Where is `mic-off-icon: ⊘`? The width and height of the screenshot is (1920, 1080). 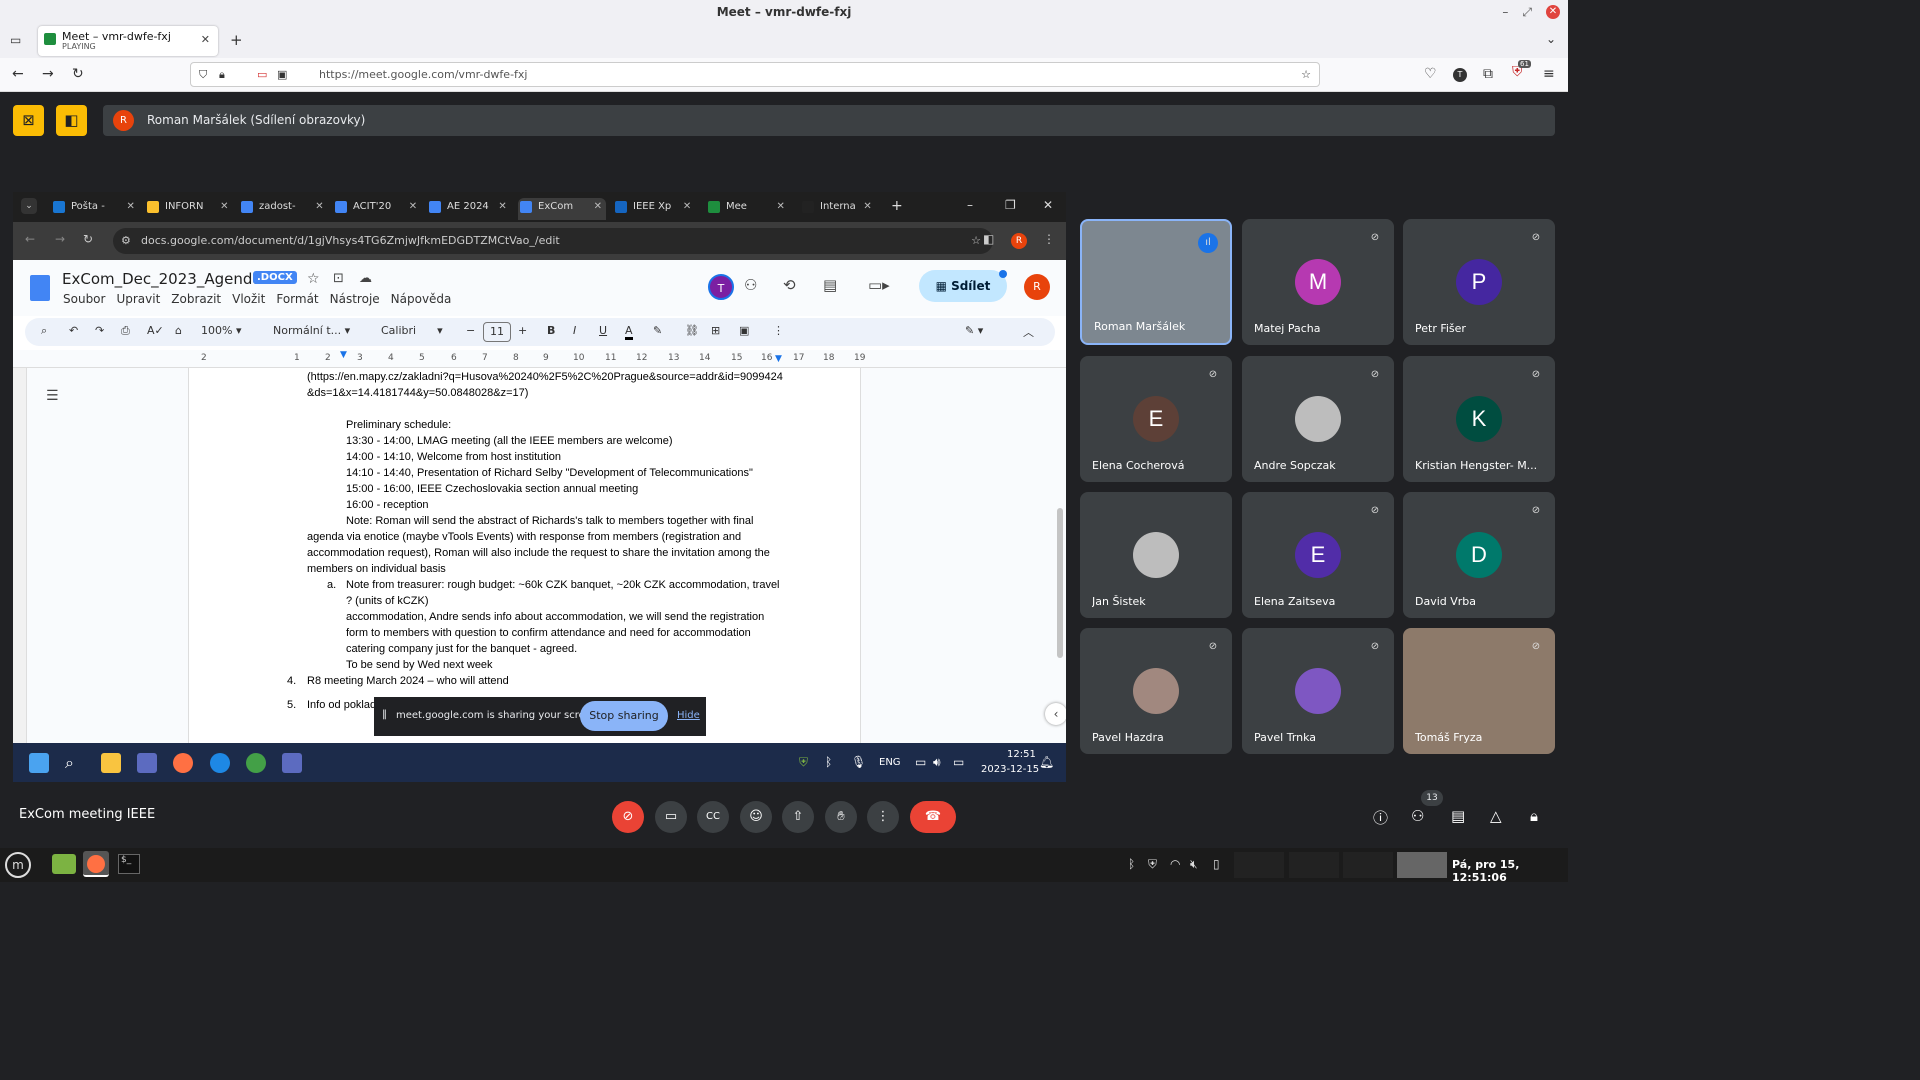 mic-off-icon: ⊘ is located at coordinates (628, 817).